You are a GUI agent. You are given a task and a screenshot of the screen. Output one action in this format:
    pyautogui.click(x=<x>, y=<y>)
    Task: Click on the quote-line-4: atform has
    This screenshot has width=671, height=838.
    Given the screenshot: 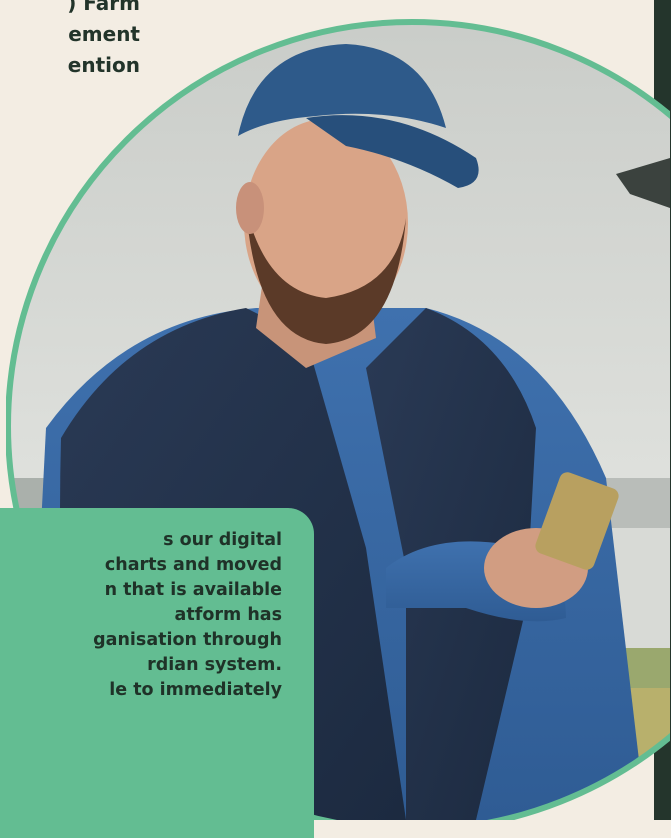 What is the action you would take?
    pyautogui.click(x=228, y=615)
    